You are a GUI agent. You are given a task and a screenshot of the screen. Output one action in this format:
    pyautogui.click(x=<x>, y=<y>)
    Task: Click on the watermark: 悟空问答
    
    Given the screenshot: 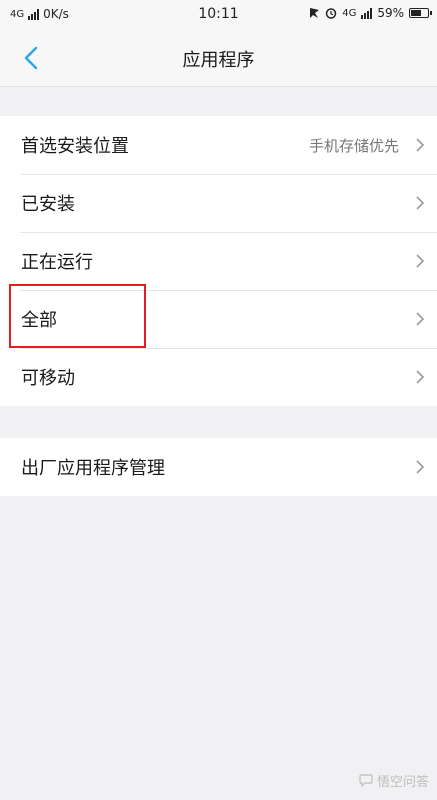 What is the action you would take?
    pyautogui.click(x=394, y=780)
    